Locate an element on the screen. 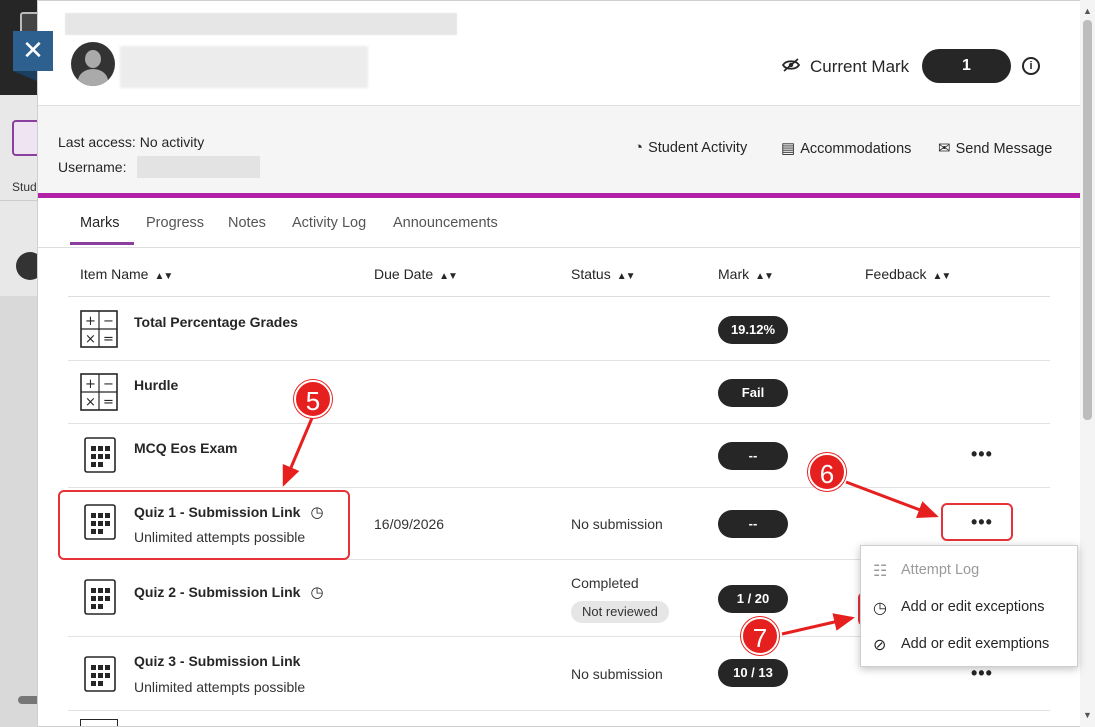 This screenshot has height=727, width=1095. scroll-thumb is located at coordinates (1087, 220).